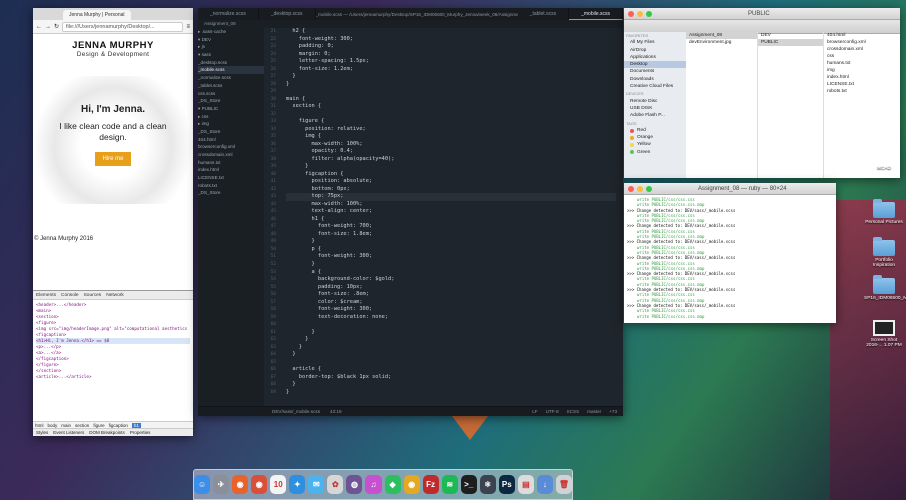  What do you see at coordinates (411, 484) in the screenshot?
I see `chrome-icon-2: ◉` at bounding box center [411, 484].